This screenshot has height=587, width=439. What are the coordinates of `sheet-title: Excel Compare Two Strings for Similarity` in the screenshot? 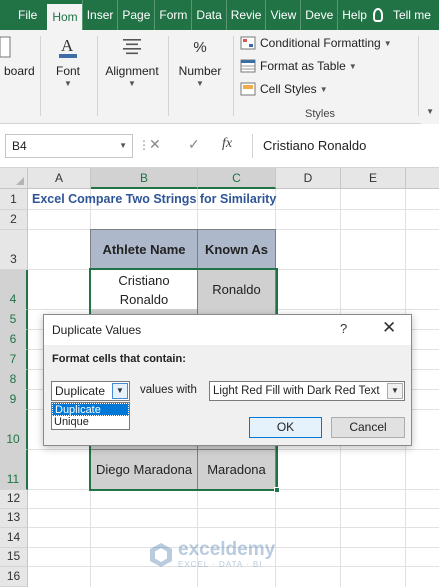 It's located at (154, 199).